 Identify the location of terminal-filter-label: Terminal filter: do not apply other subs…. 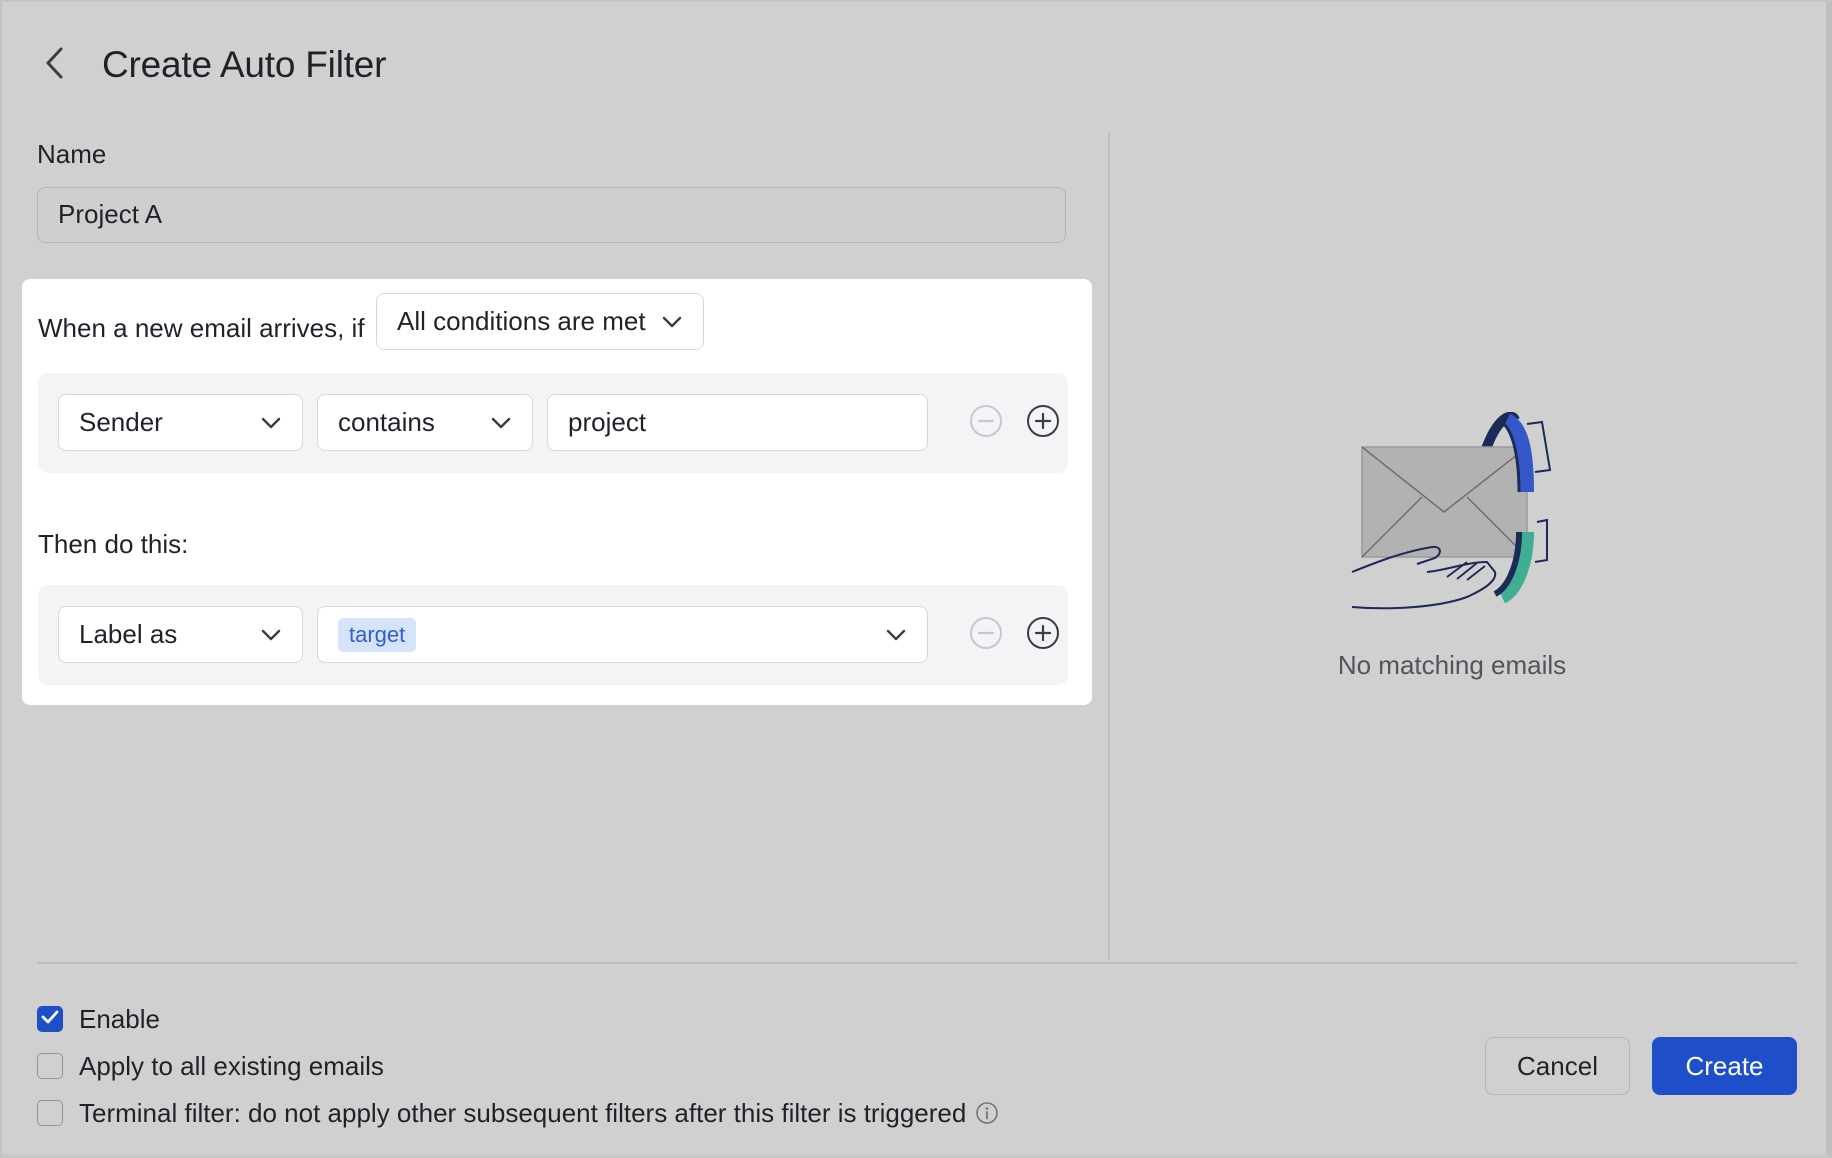
(523, 1113).